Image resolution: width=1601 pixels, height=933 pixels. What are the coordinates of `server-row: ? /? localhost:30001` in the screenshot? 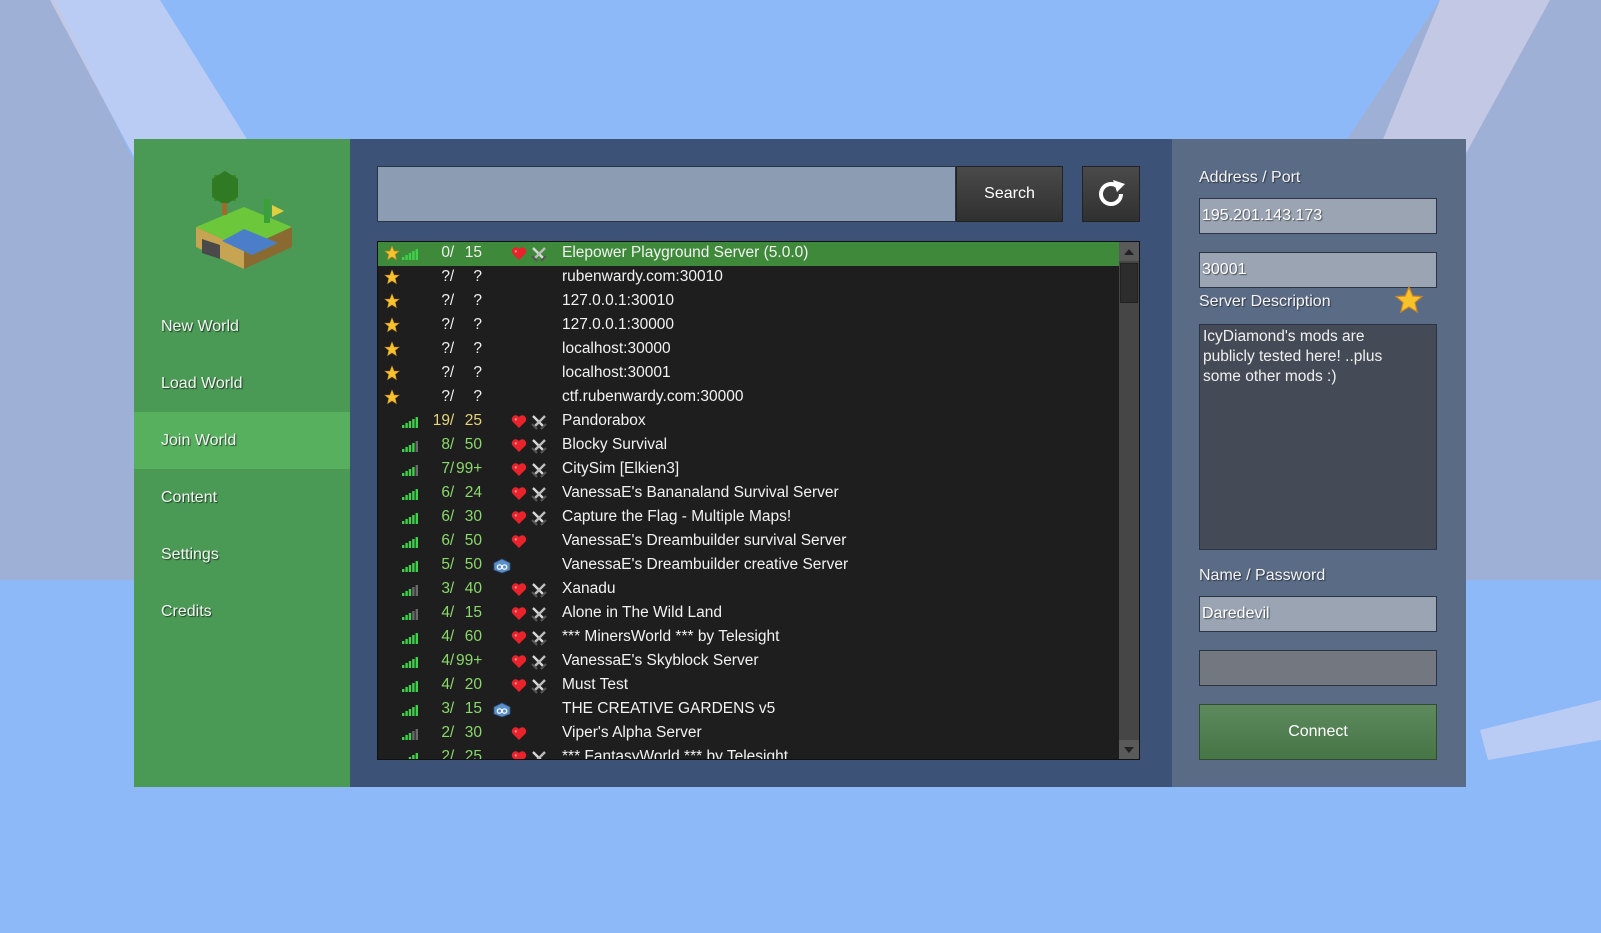 It's located at (749, 374).